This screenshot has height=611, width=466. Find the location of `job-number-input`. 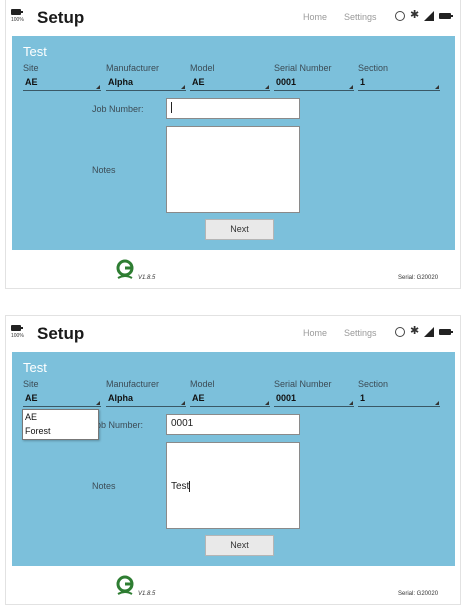

job-number-input is located at coordinates (233, 108).